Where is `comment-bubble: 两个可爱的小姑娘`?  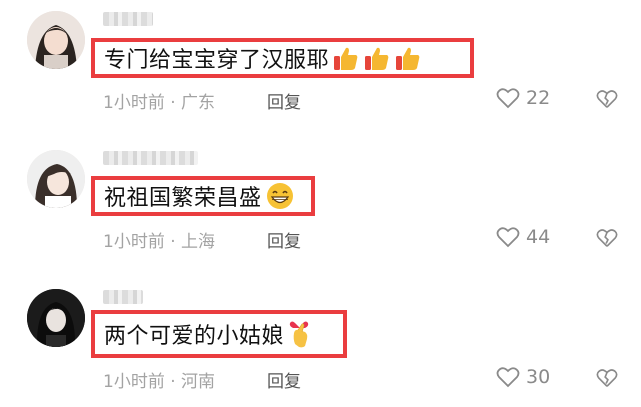
comment-bubble: 两个可爱的小姑娘 is located at coordinates (219, 334).